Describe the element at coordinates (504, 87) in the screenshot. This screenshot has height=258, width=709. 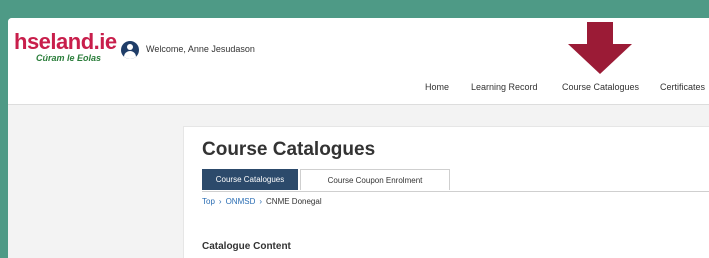
I see `nav-item-learning-record: Learning Record` at that location.